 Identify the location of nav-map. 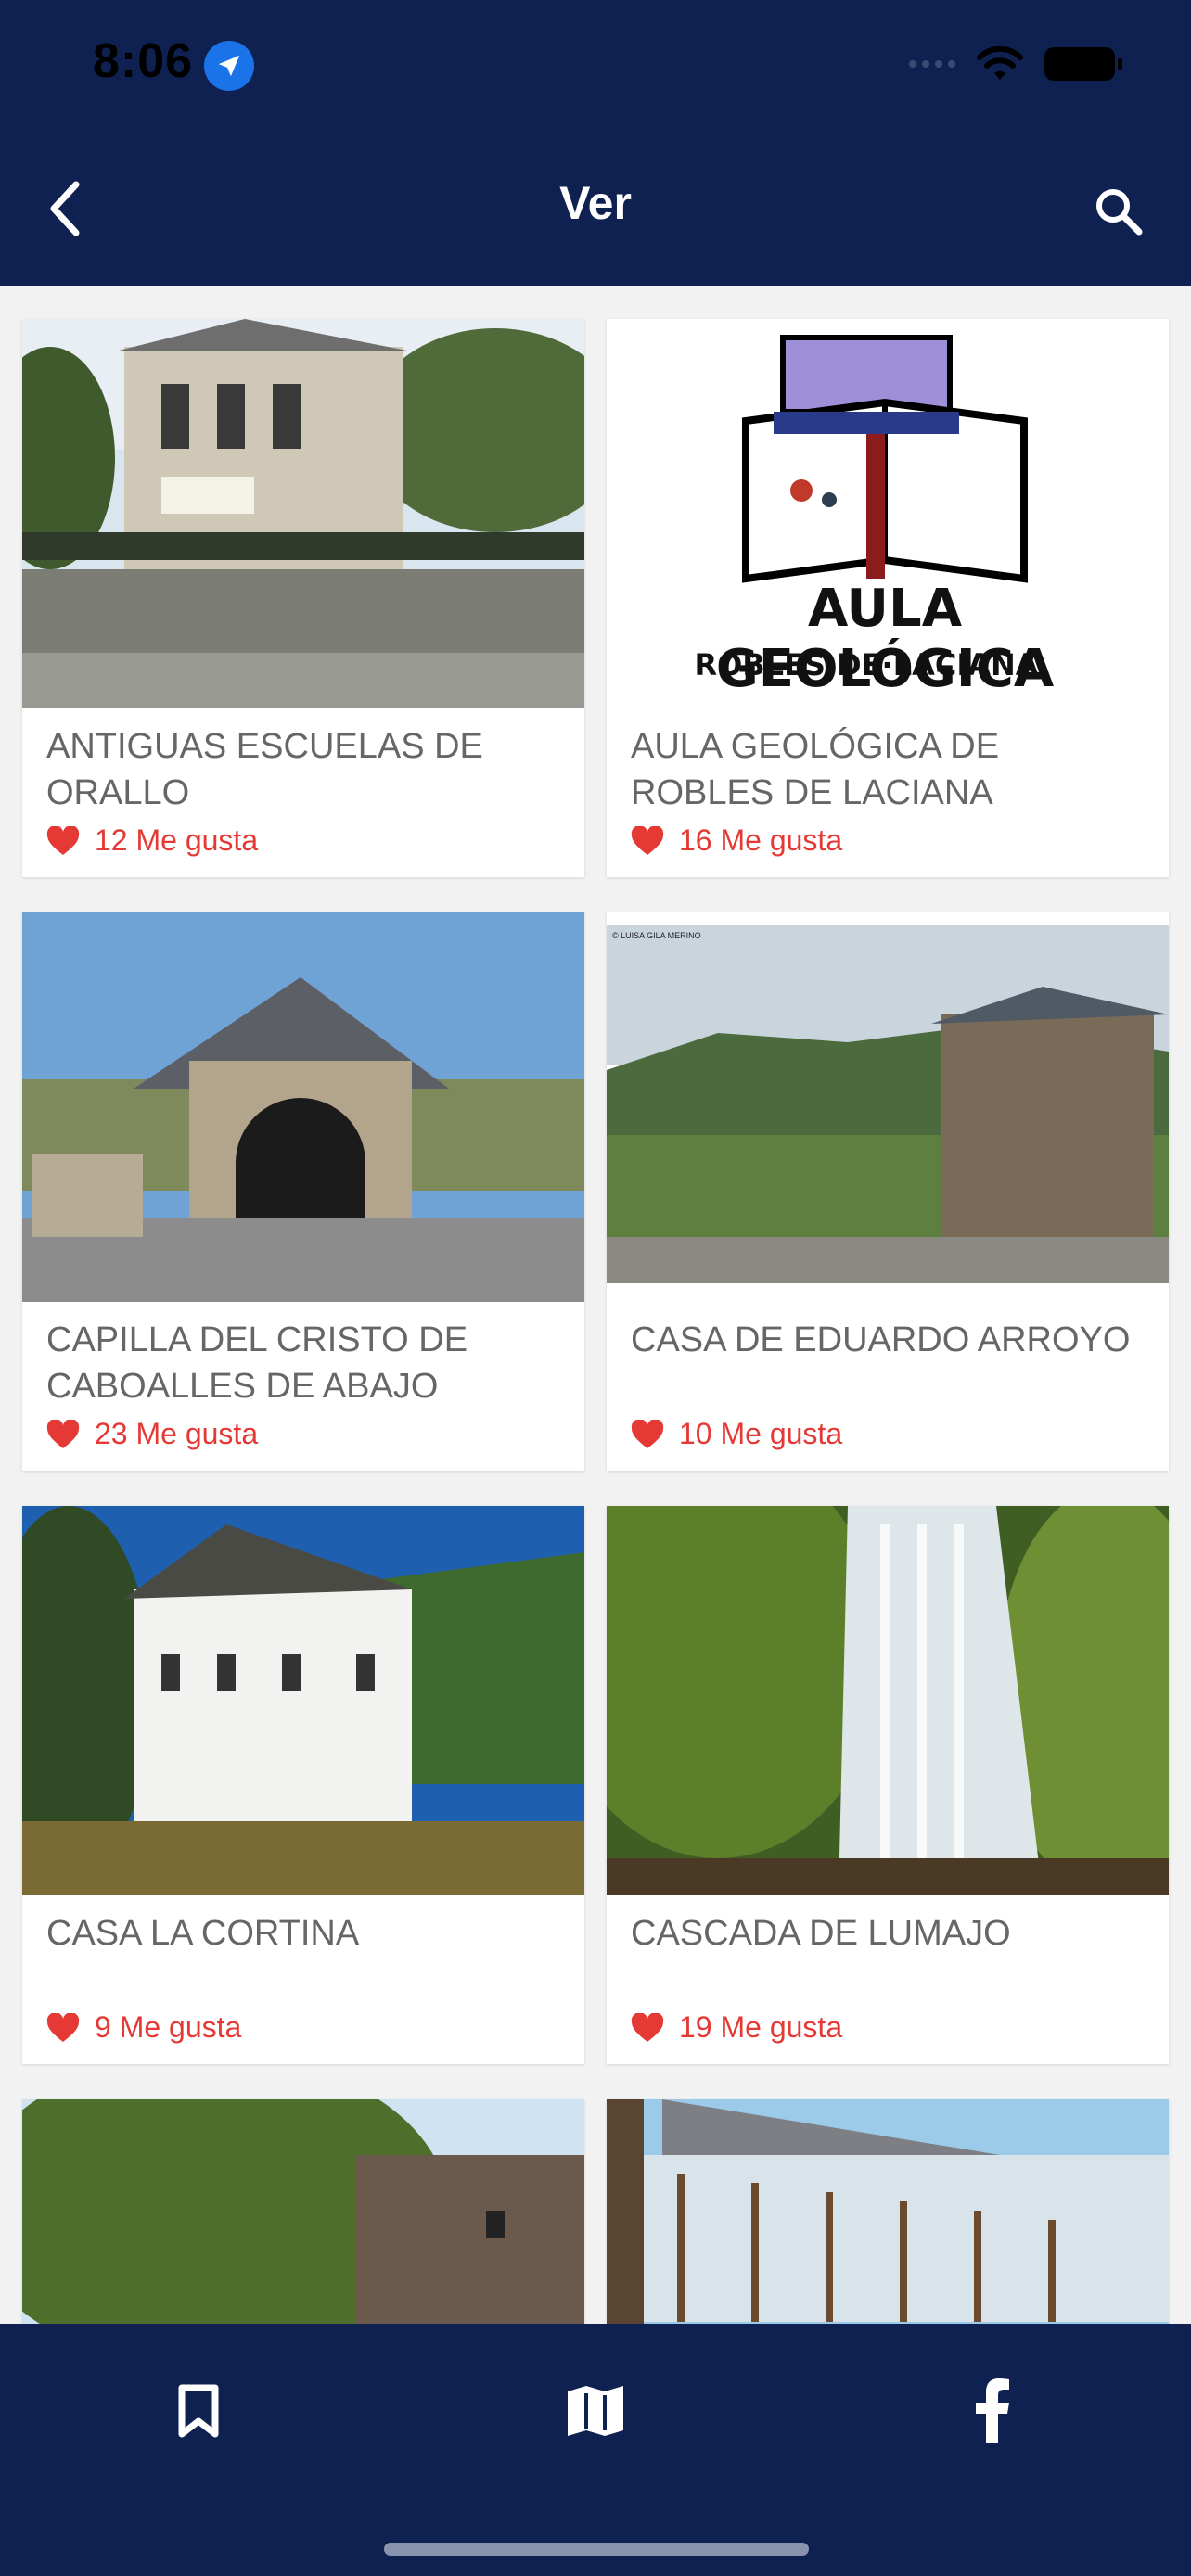
(595, 2411).